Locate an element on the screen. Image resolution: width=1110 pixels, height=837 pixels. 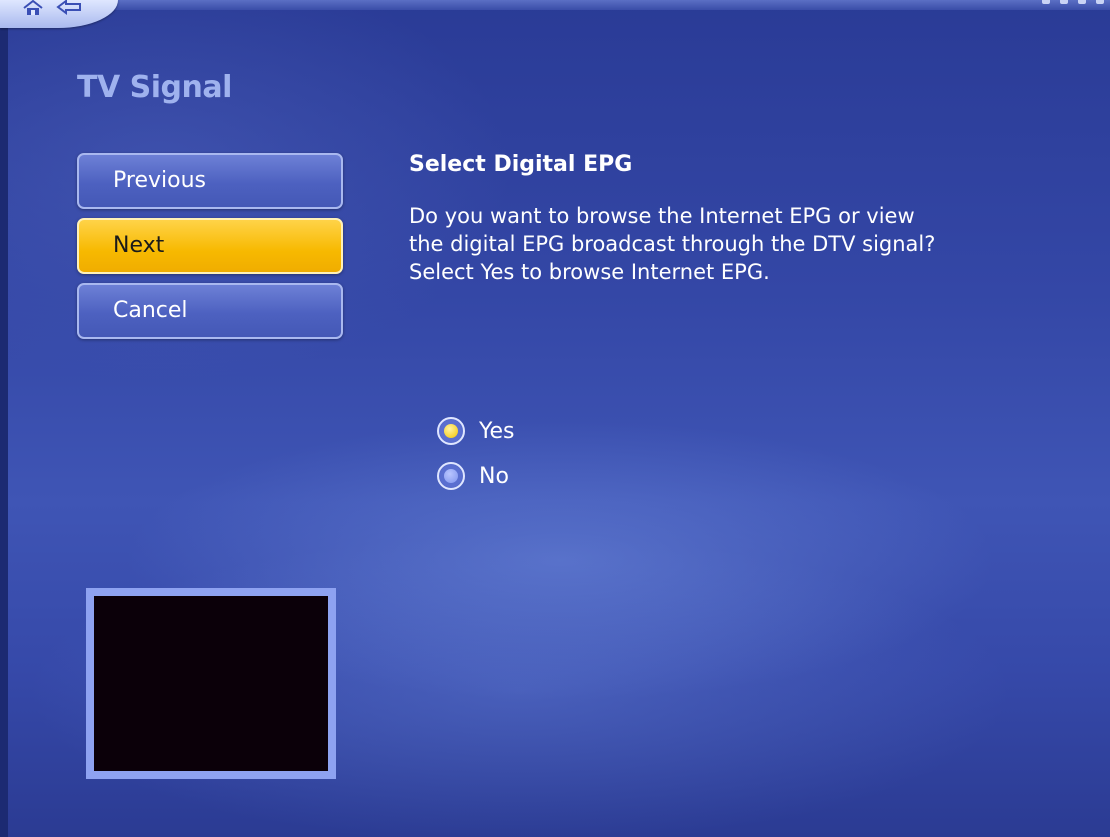
top-strip is located at coordinates (555, 5).